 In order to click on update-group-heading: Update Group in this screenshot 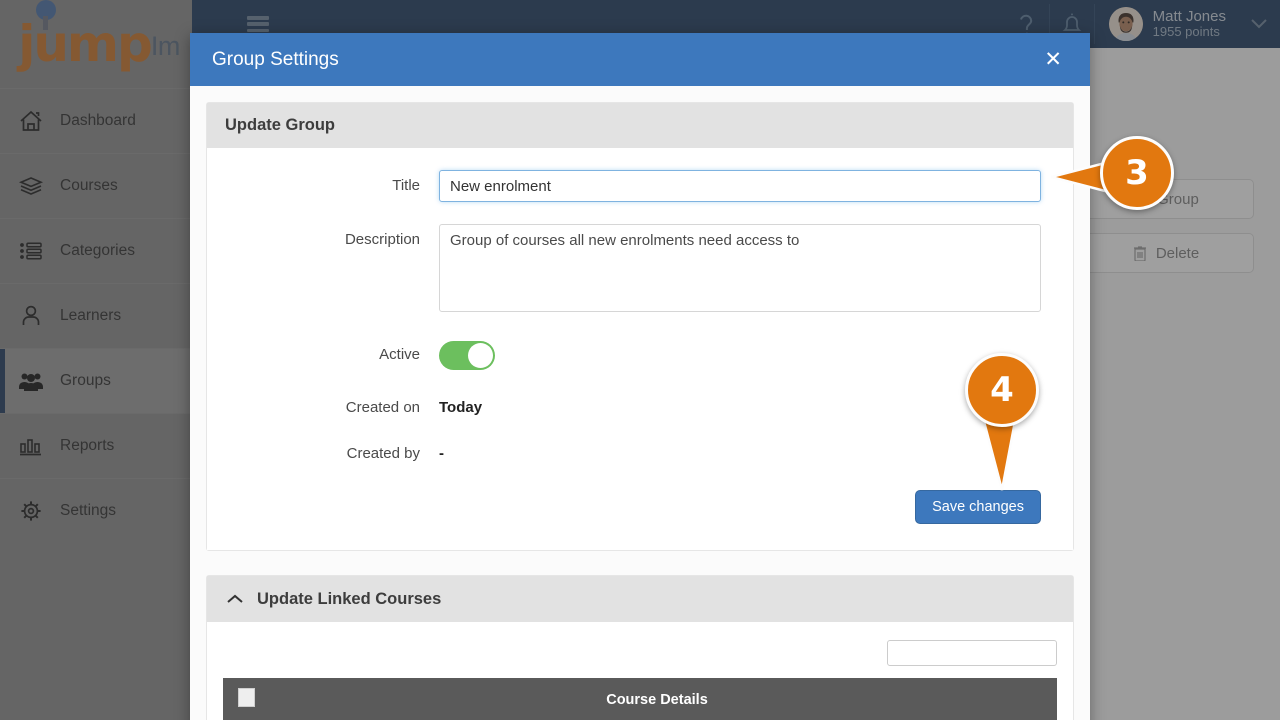, I will do `click(640, 125)`.